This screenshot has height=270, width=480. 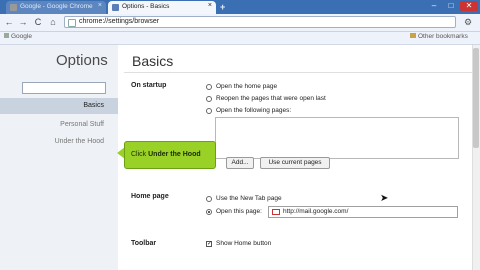 I want to click on tab-google: Google - Google Chrome ×, so click(x=56, y=7).